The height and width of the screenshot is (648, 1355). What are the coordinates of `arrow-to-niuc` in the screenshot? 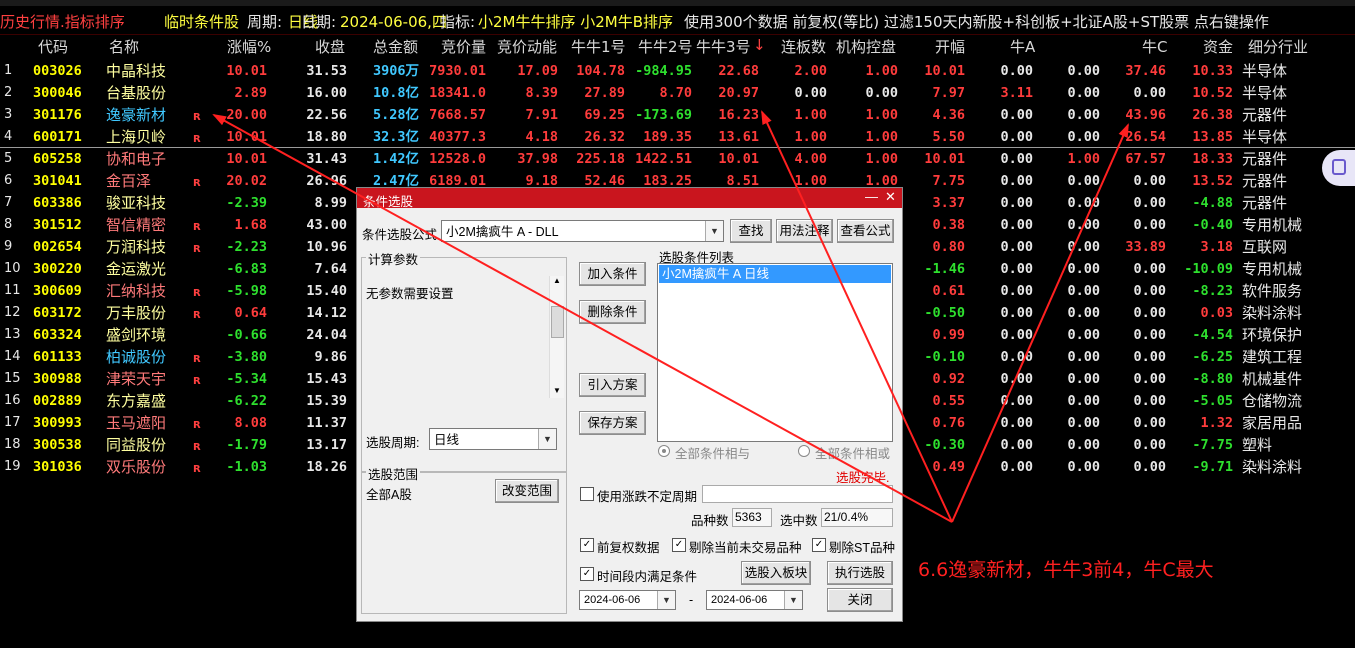 It's located at (1040, 323).